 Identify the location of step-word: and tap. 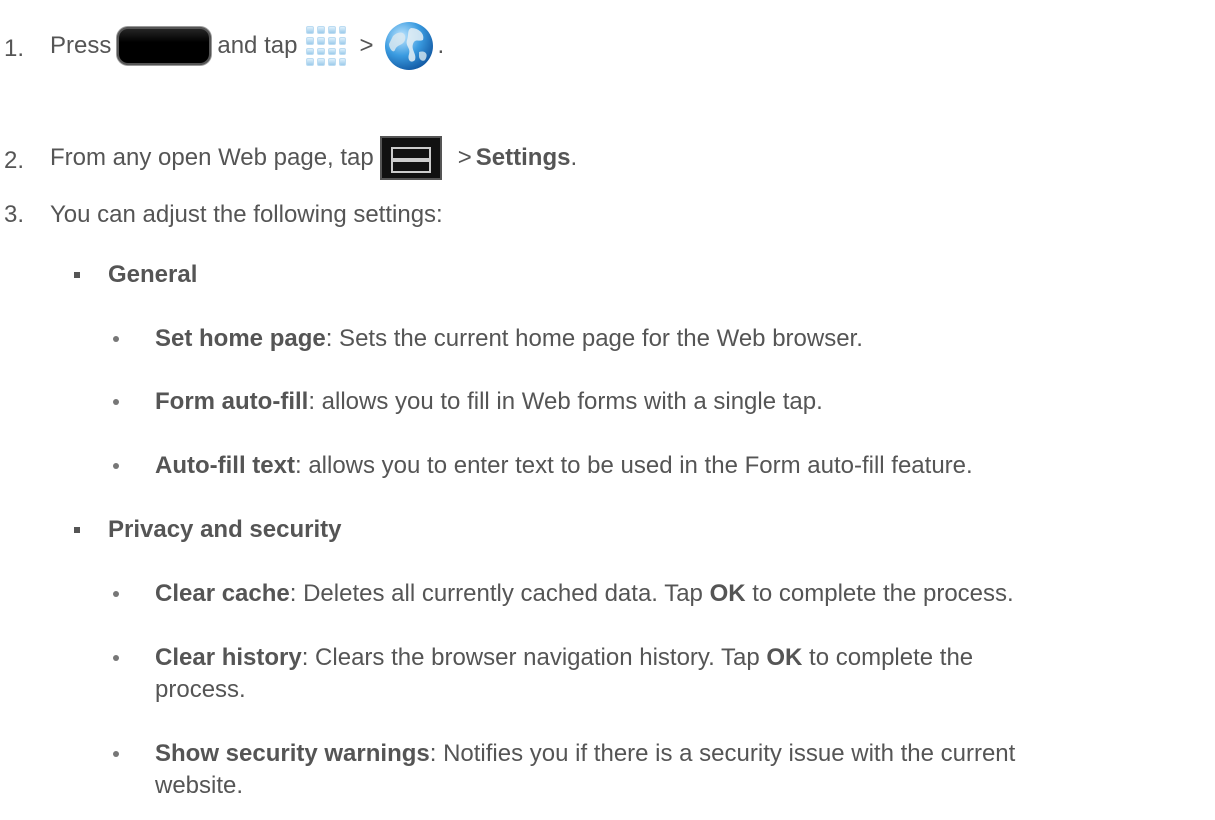
(257, 45).